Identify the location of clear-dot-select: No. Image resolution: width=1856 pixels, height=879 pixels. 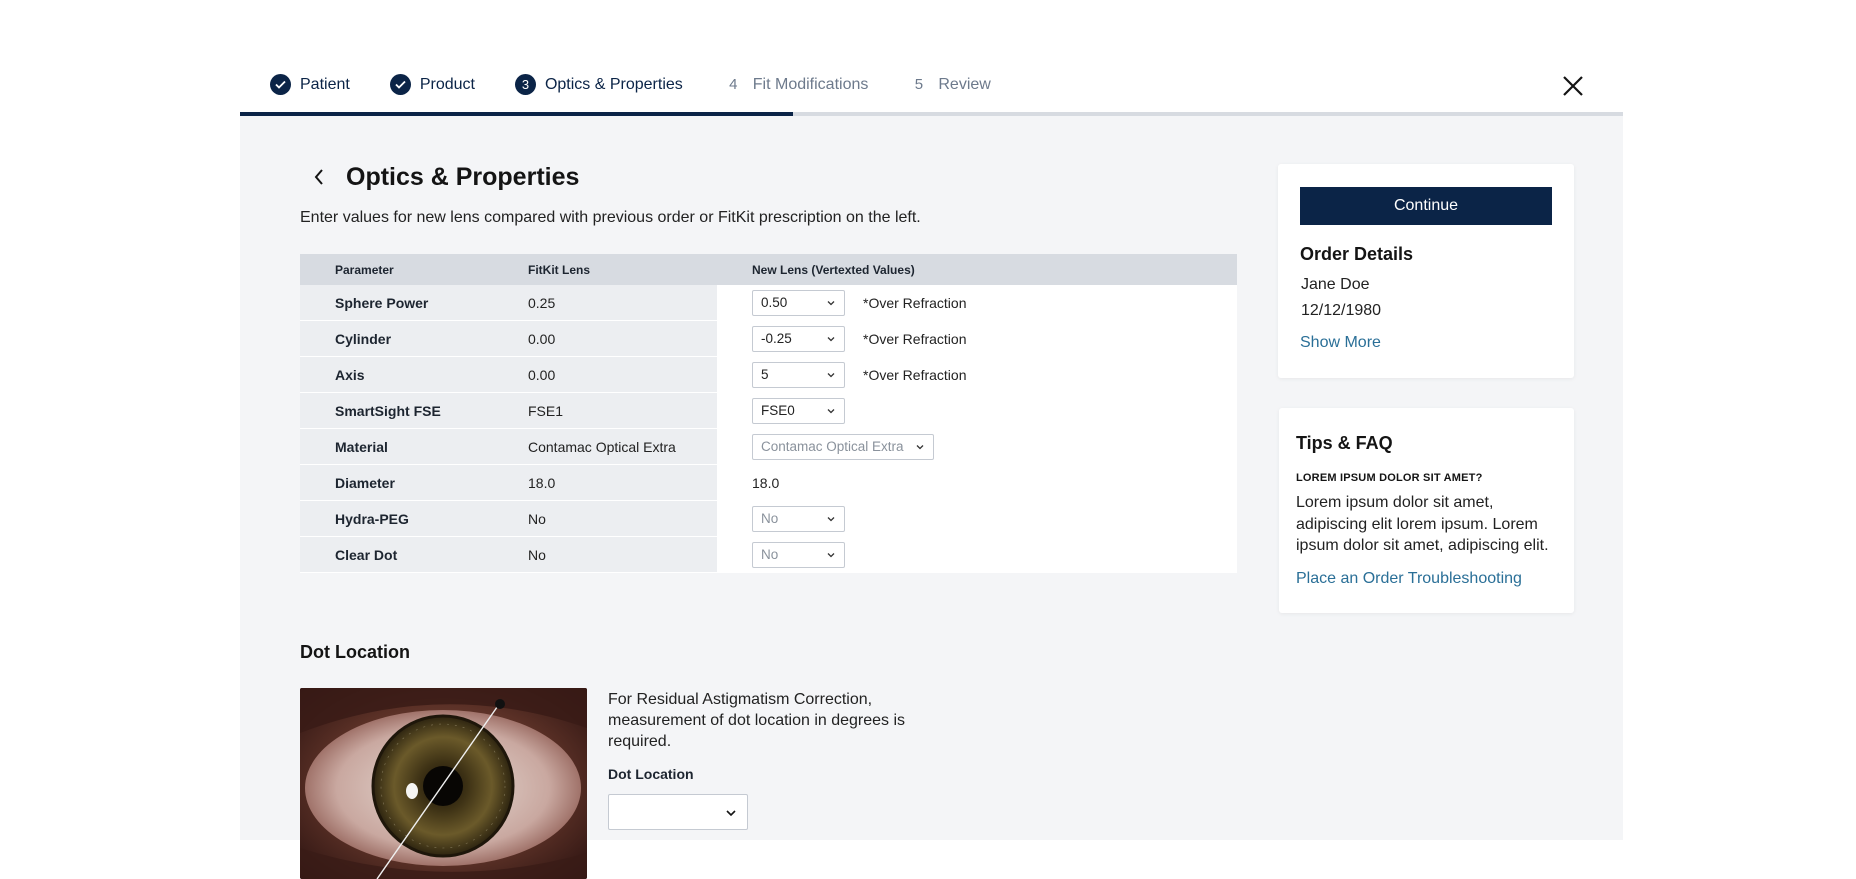
(798, 554).